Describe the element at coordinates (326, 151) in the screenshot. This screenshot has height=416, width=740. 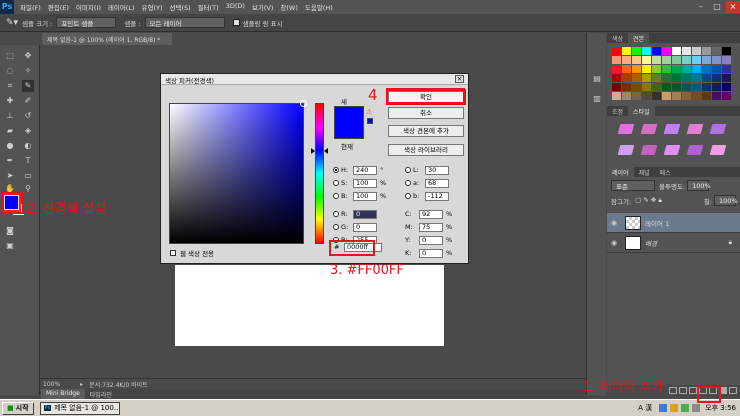
I see `hue-arrow-right-icon` at that location.